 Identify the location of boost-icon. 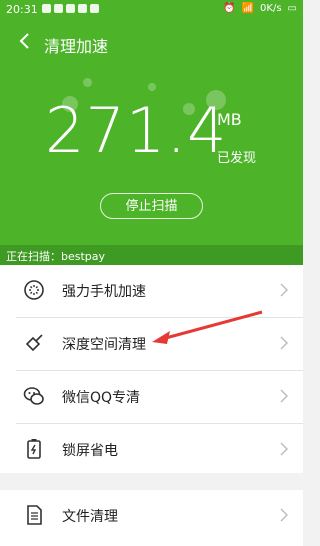
(34, 290).